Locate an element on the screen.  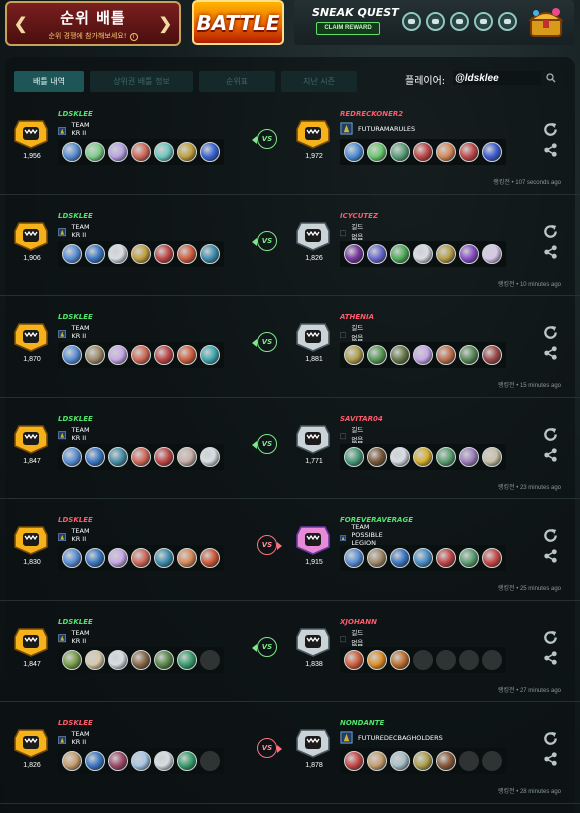
player-name-link: XJOHANN is located at coordinates (358, 622).